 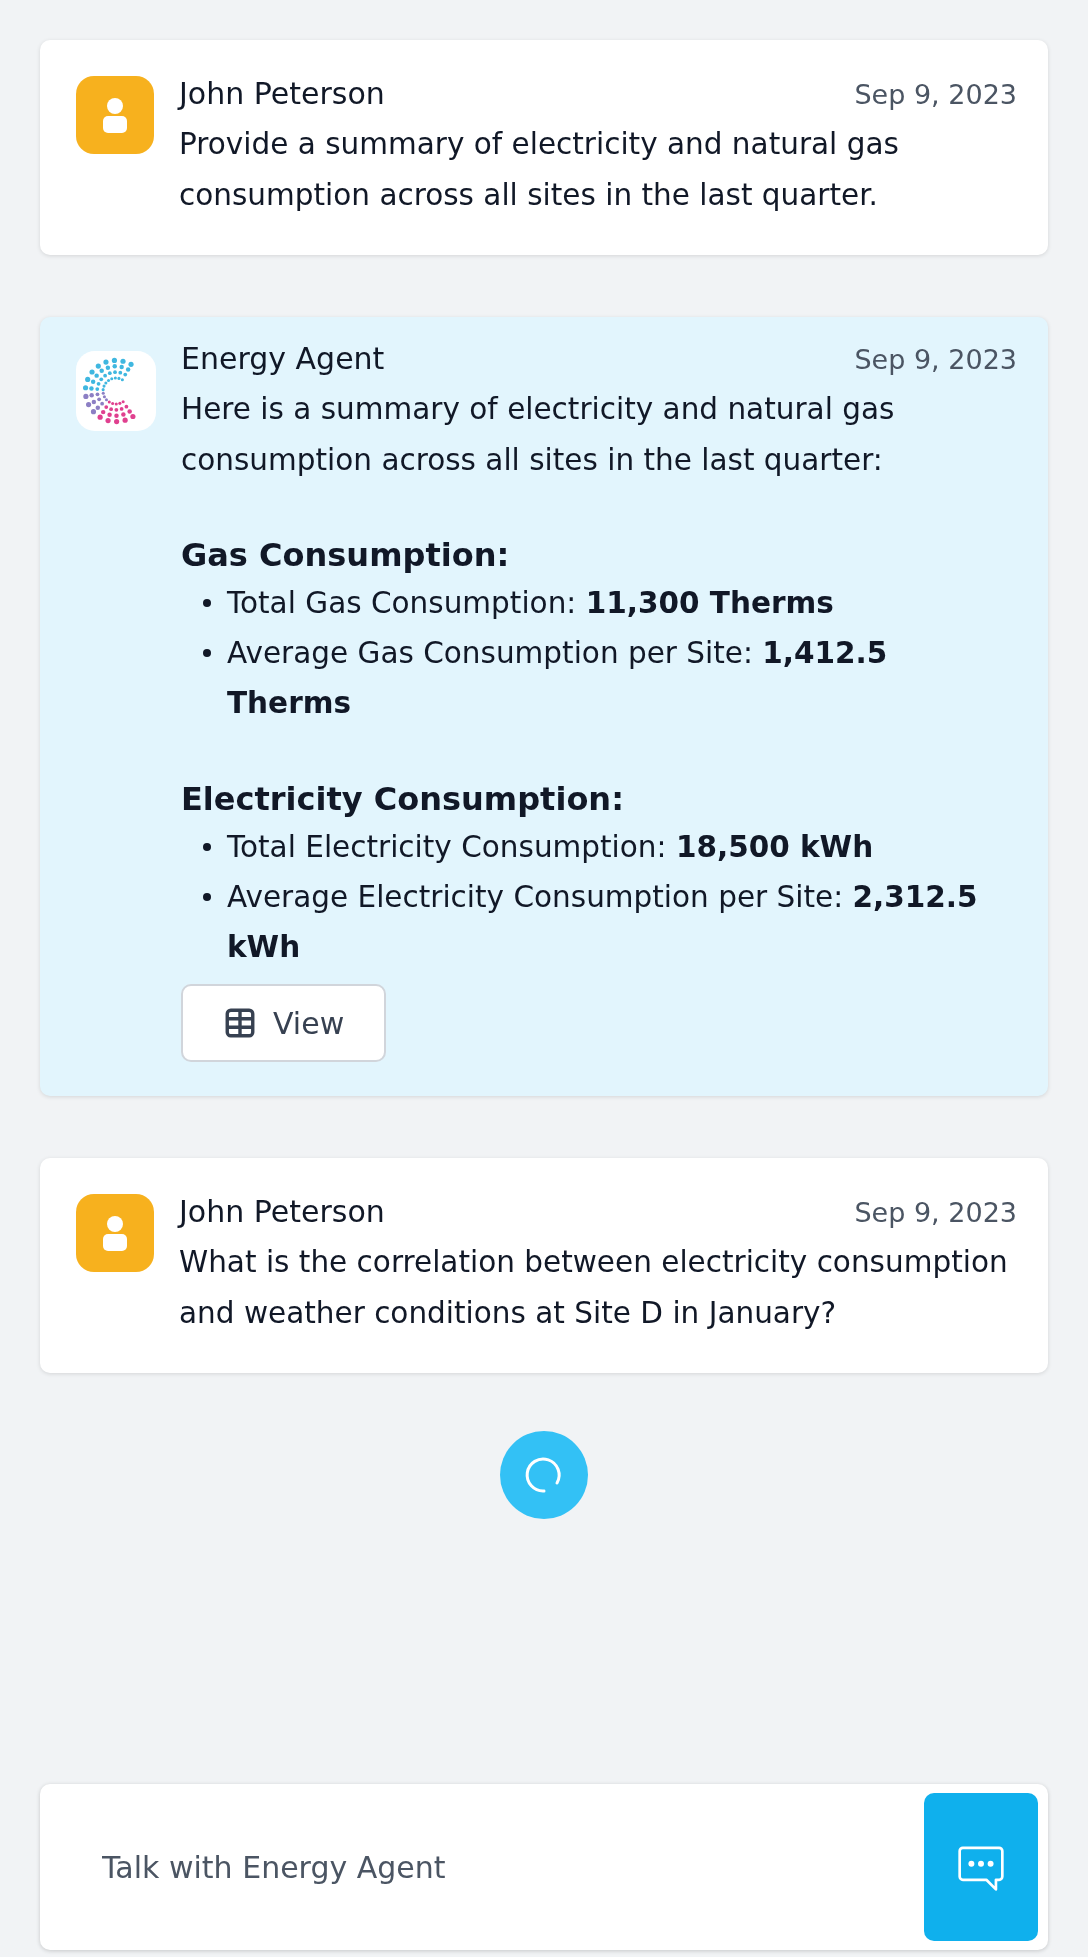 I want to click on logo-icon, so click(x=116, y=391).